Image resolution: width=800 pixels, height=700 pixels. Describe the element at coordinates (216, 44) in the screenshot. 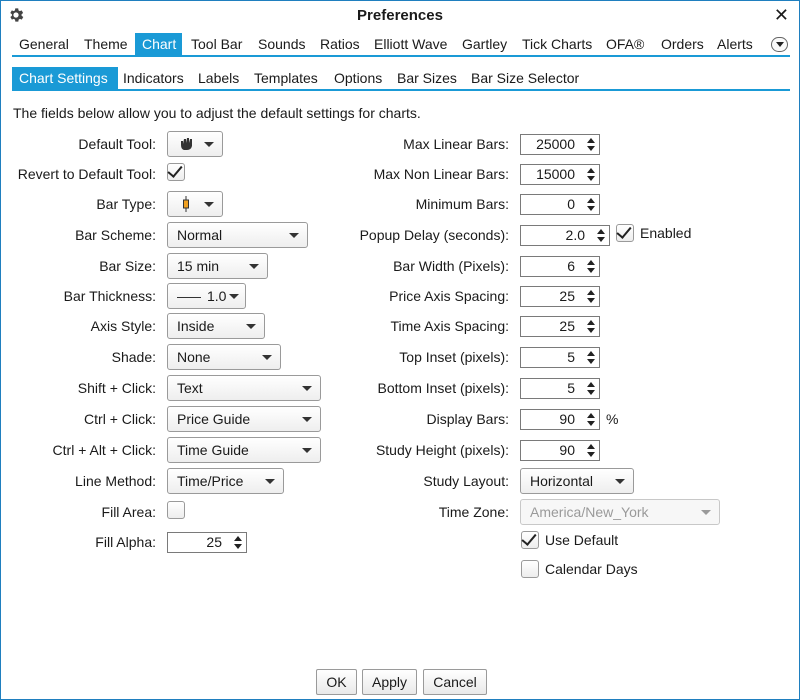

I see `tab-tool-bar: Tool Bar` at that location.